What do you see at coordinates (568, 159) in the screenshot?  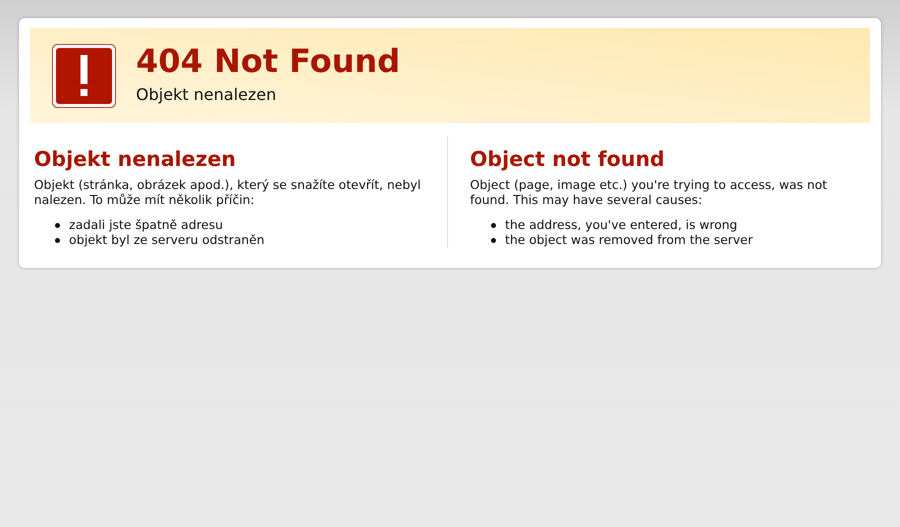 I see `section-heading: Object not found` at bounding box center [568, 159].